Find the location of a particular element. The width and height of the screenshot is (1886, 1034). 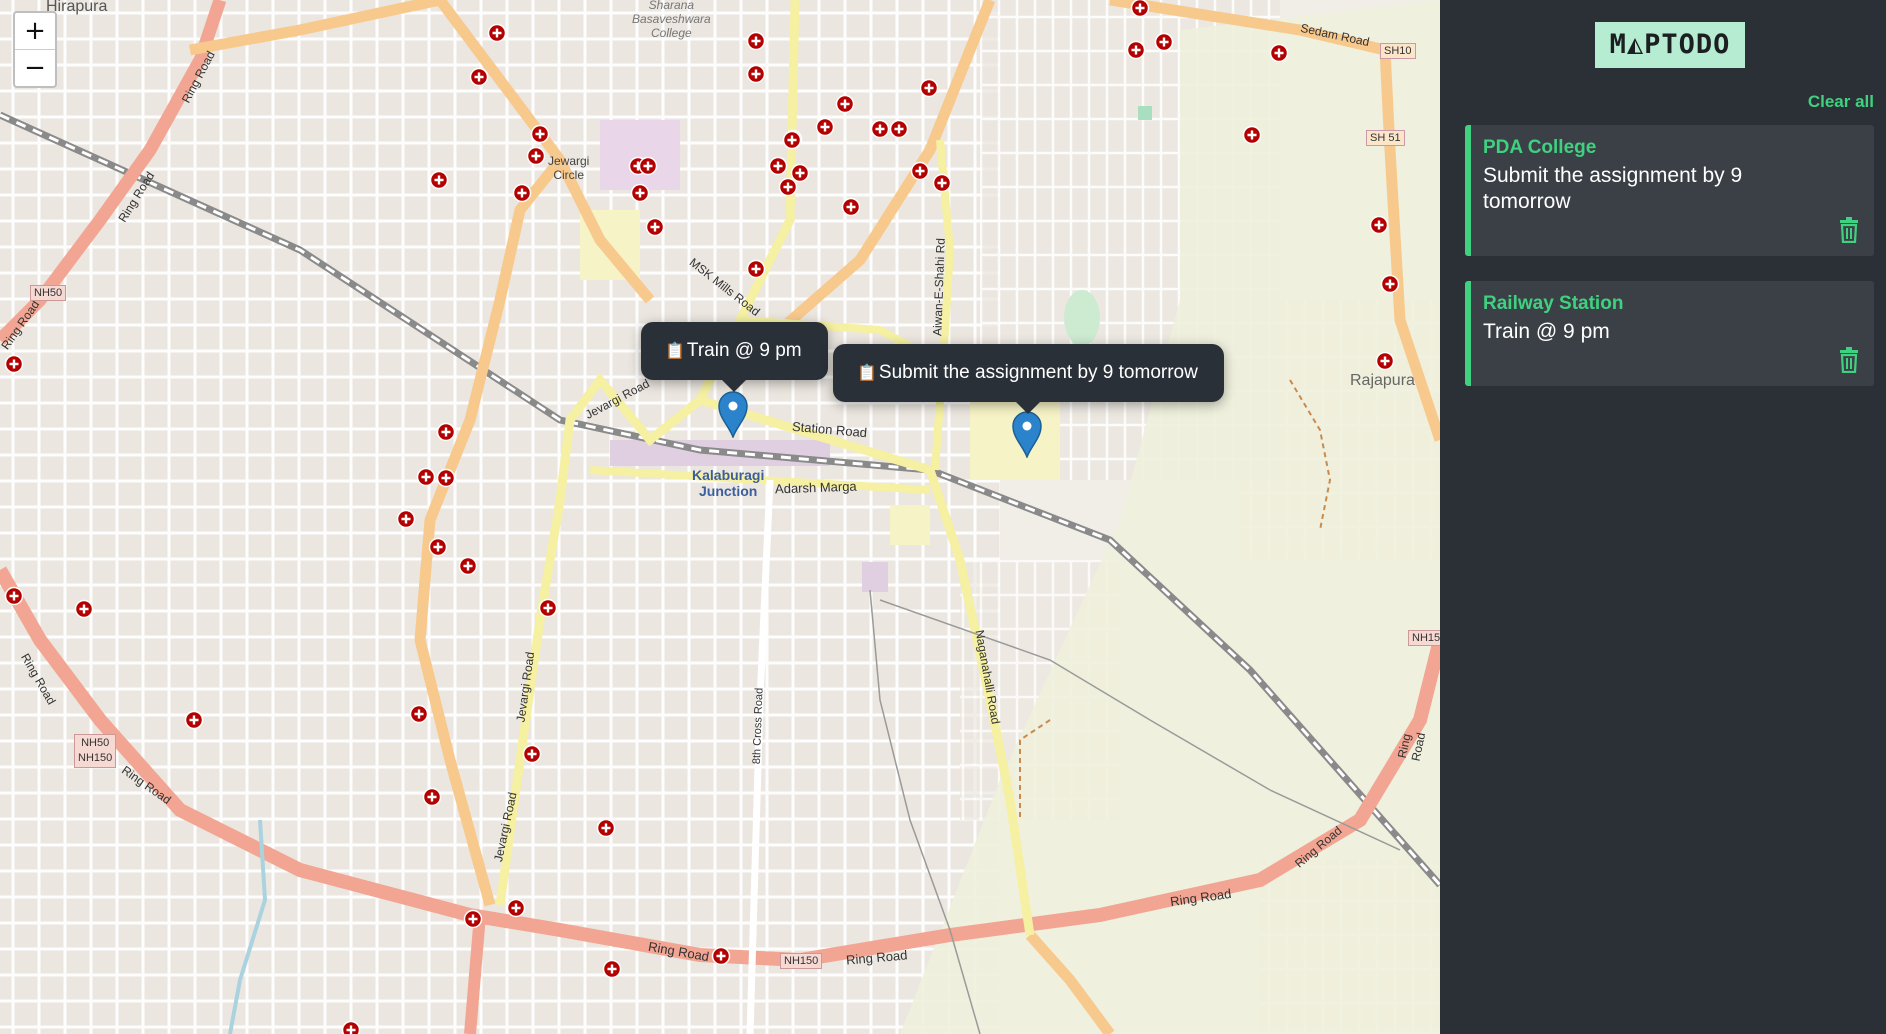

popup-text: Submit the assignment by 9 tomorrow is located at coordinates (1038, 372).